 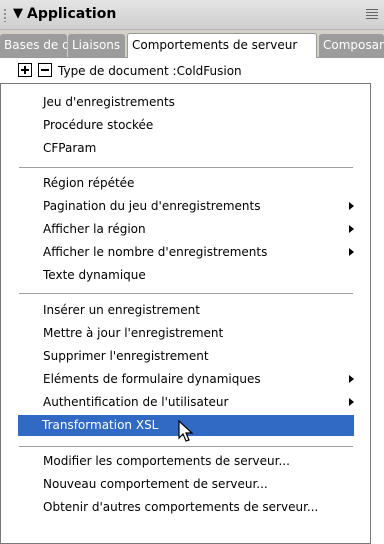 What do you see at coordinates (121, 310) in the screenshot?
I see `menu-item-label: Insérer un enregistrement` at bounding box center [121, 310].